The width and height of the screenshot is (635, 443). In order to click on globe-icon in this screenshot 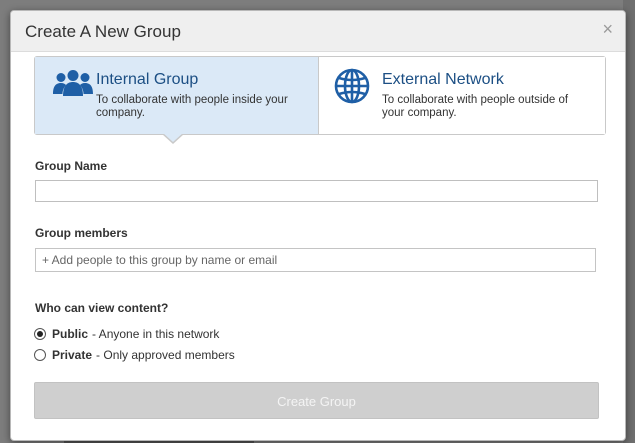, I will do `click(352, 86)`.